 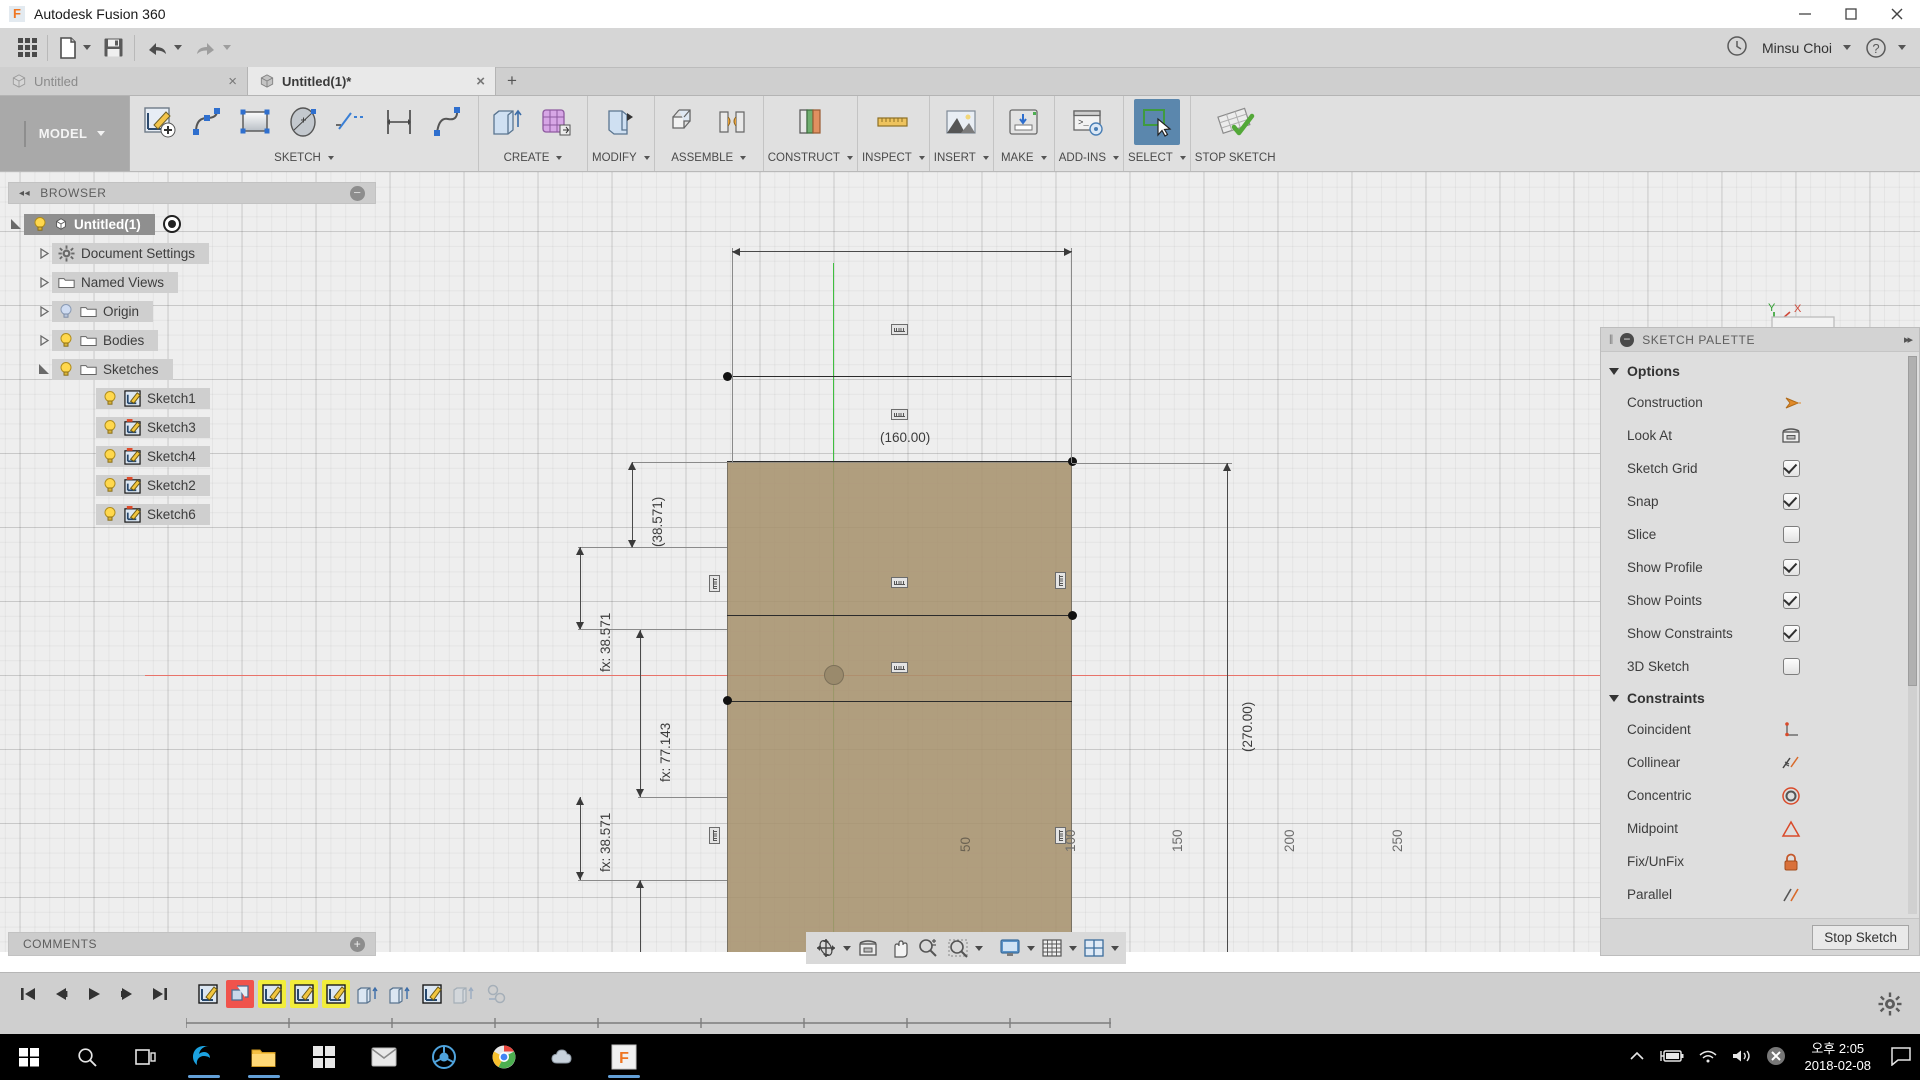 What do you see at coordinates (1791, 436) in the screenshot?
I see `look-at-icon` at bounding box center [1791, 436].